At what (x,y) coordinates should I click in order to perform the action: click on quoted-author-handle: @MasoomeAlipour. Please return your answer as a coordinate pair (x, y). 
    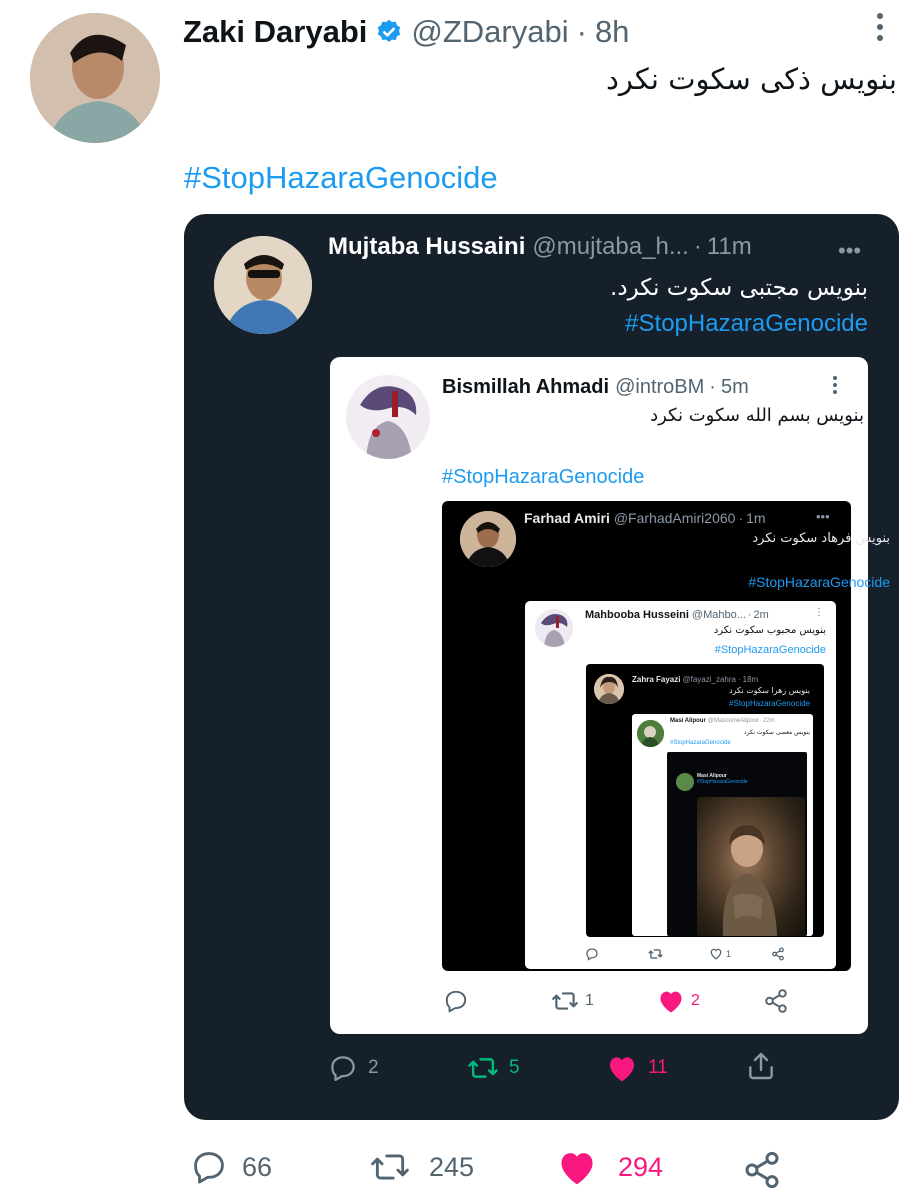
    Looking at the image, I should click on (733, 721).